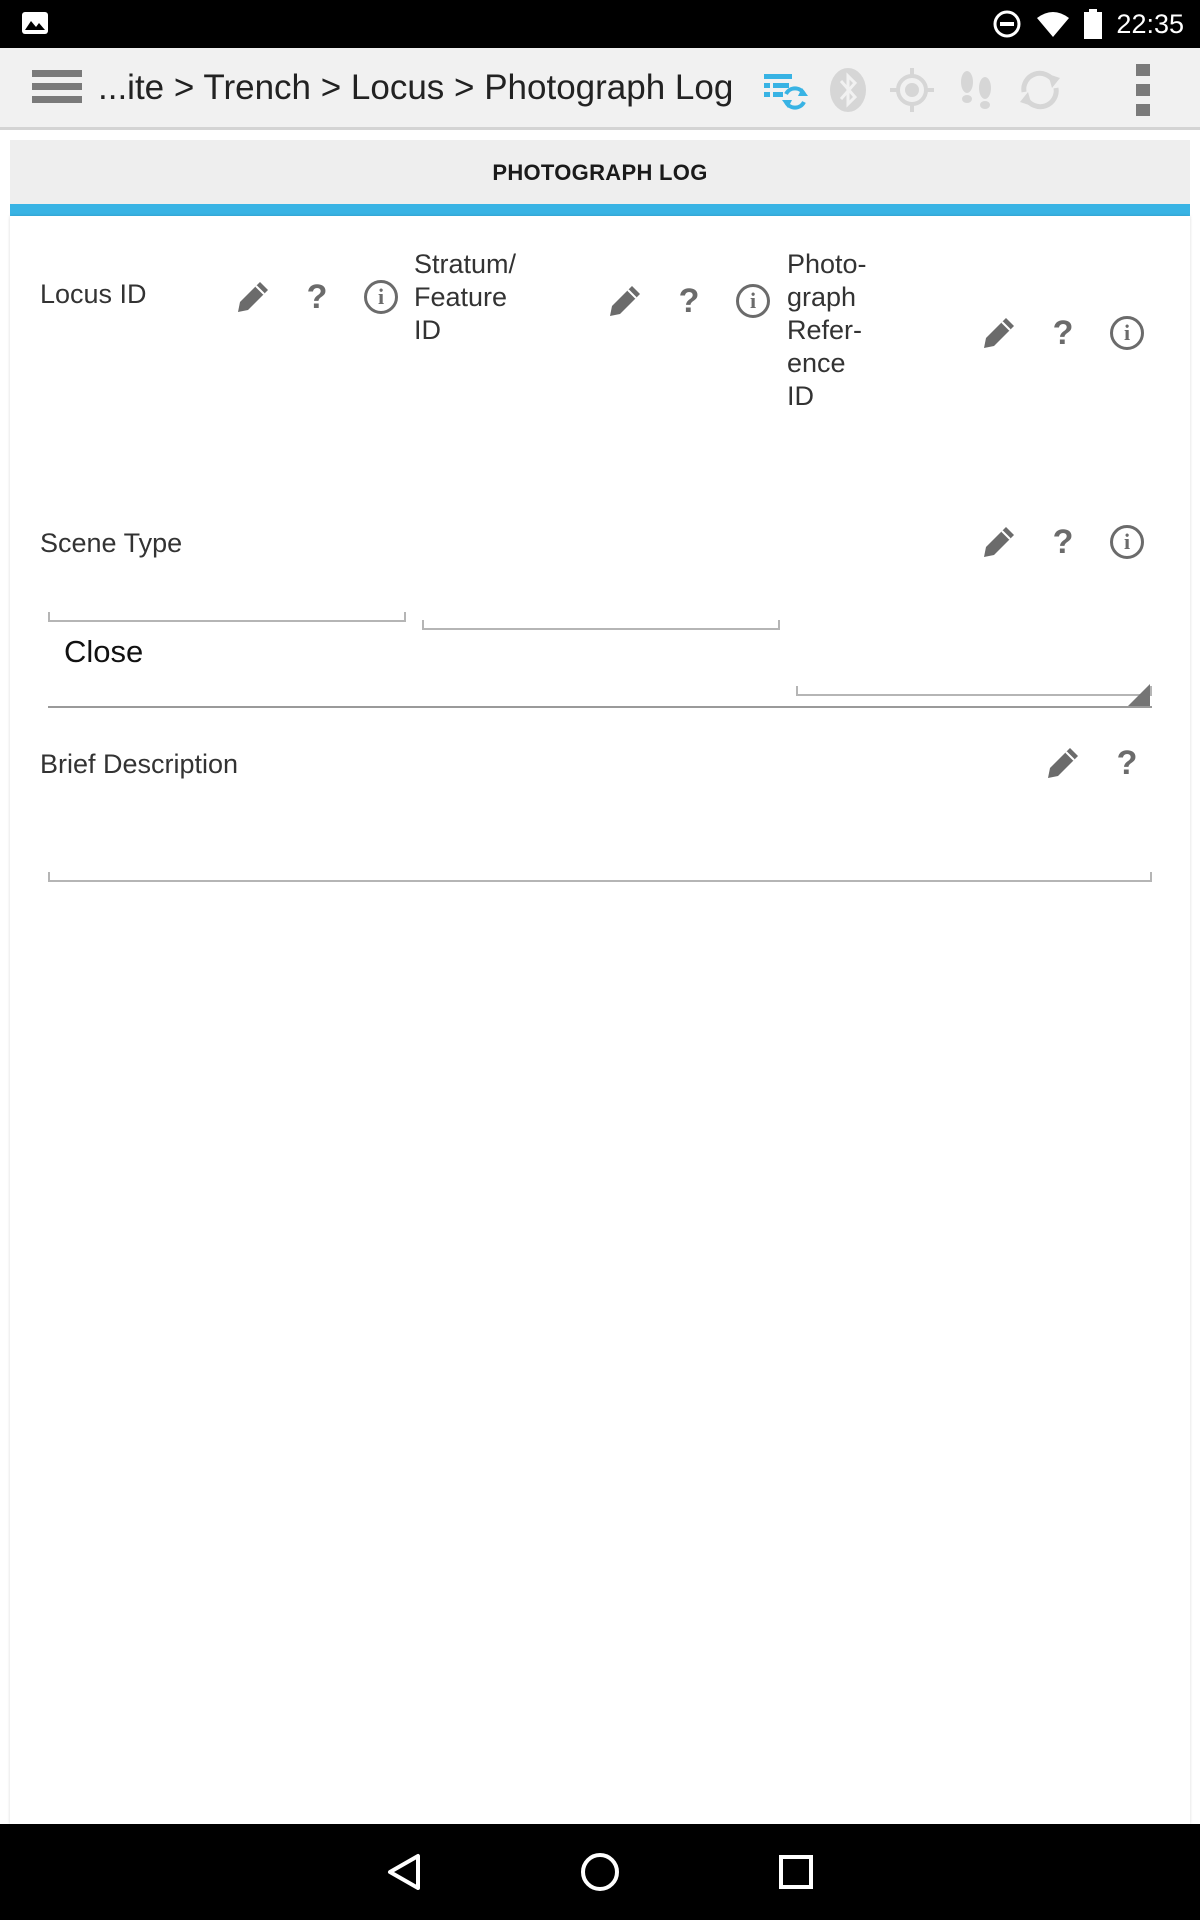 The image size is (1200, 1920). I want to click on recents-icon, so click(796, 1872).